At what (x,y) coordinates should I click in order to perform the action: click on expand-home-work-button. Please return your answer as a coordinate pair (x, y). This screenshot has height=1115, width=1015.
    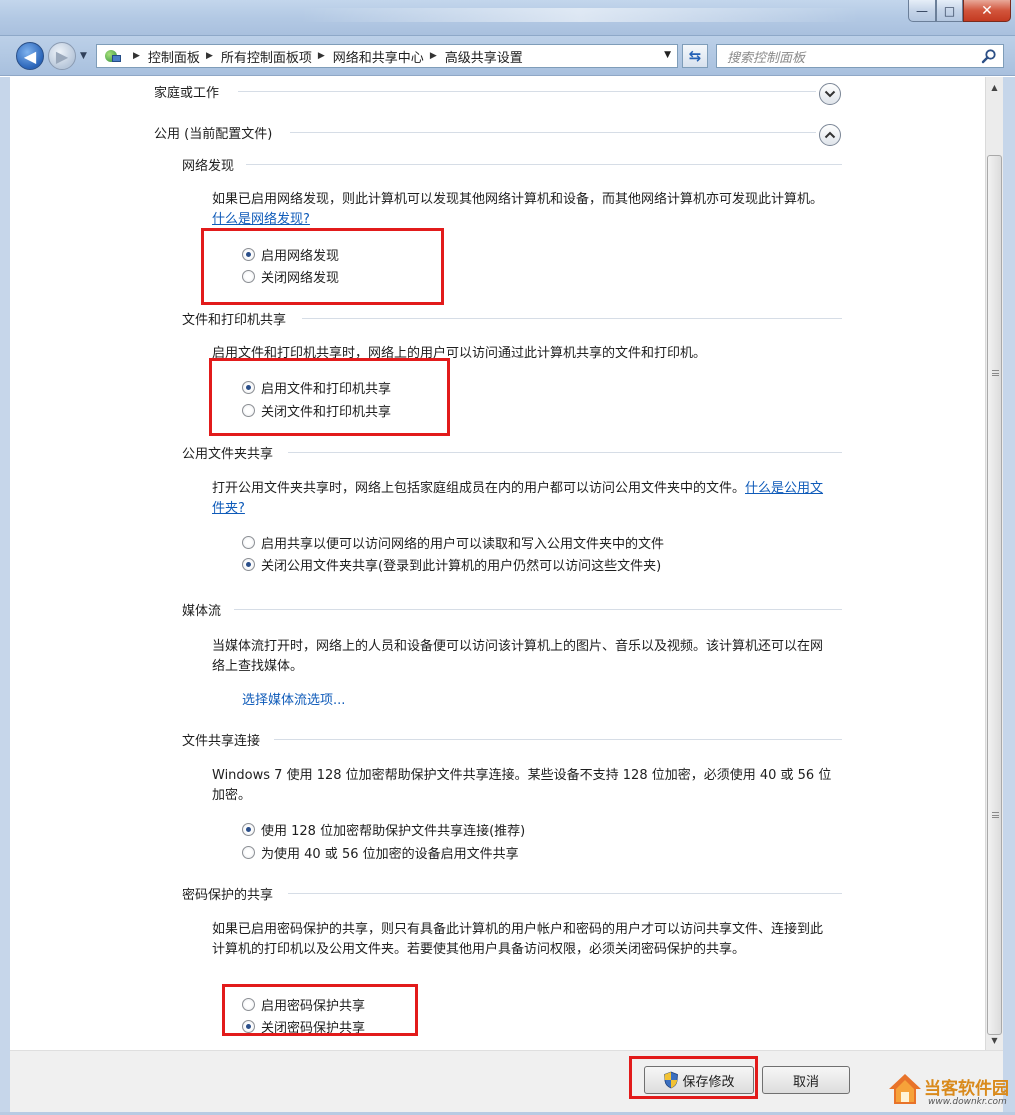
    Looking at the image, I should click on (830, 94).